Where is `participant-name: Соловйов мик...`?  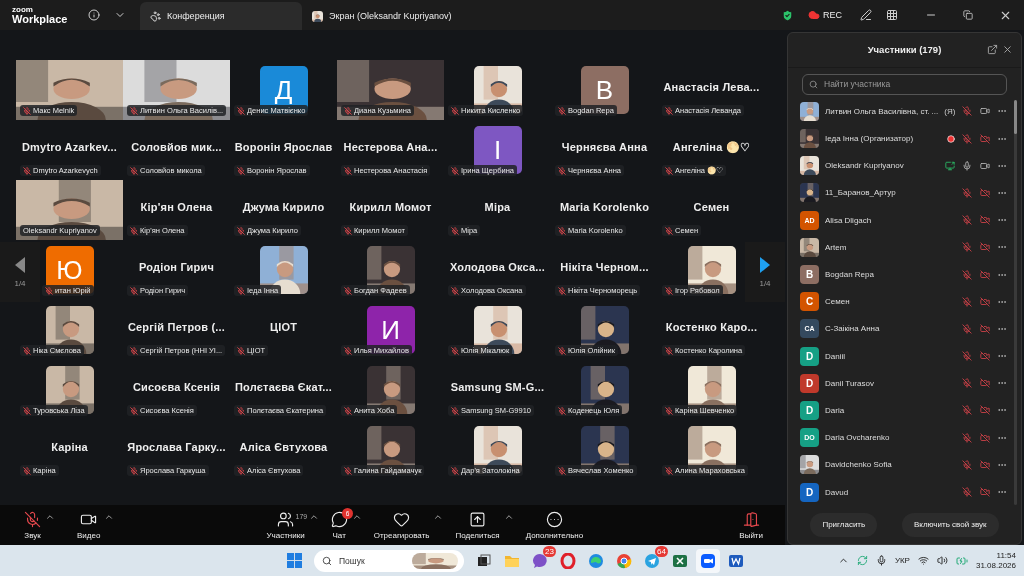
participant-name: Соловйов мик... is located at coordinates (176, 147).